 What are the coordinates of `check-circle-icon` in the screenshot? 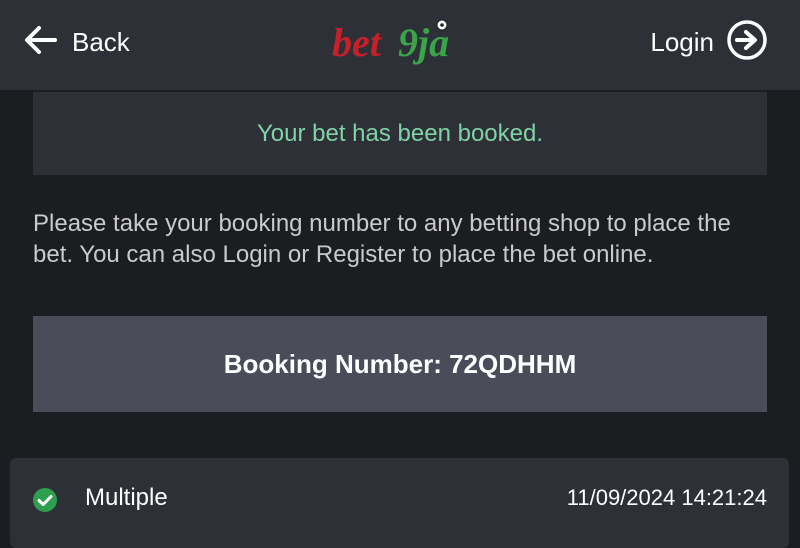 It's located at (45, 502).